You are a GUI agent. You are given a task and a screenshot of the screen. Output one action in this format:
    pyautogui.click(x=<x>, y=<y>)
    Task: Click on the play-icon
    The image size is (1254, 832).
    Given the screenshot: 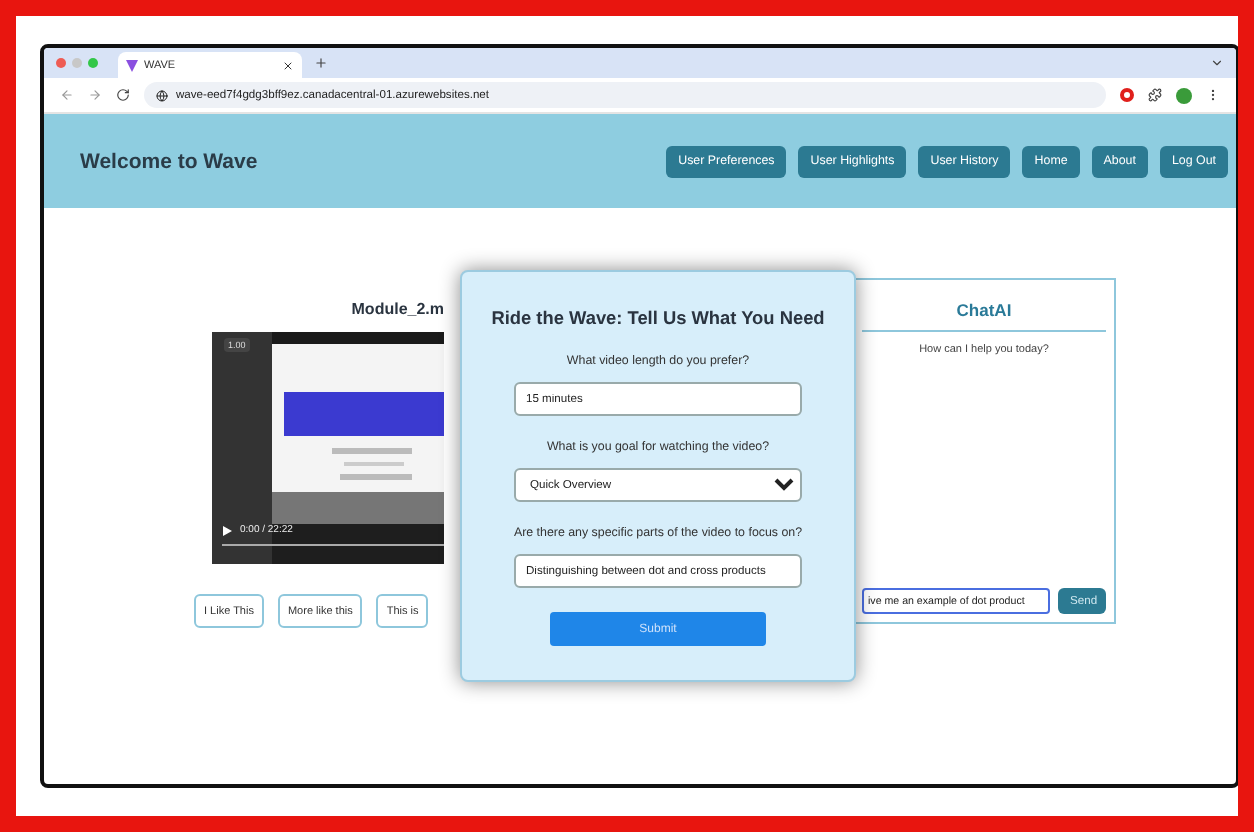 What is the action you would take?
    pyautogui.click(x=227, y=530)
    